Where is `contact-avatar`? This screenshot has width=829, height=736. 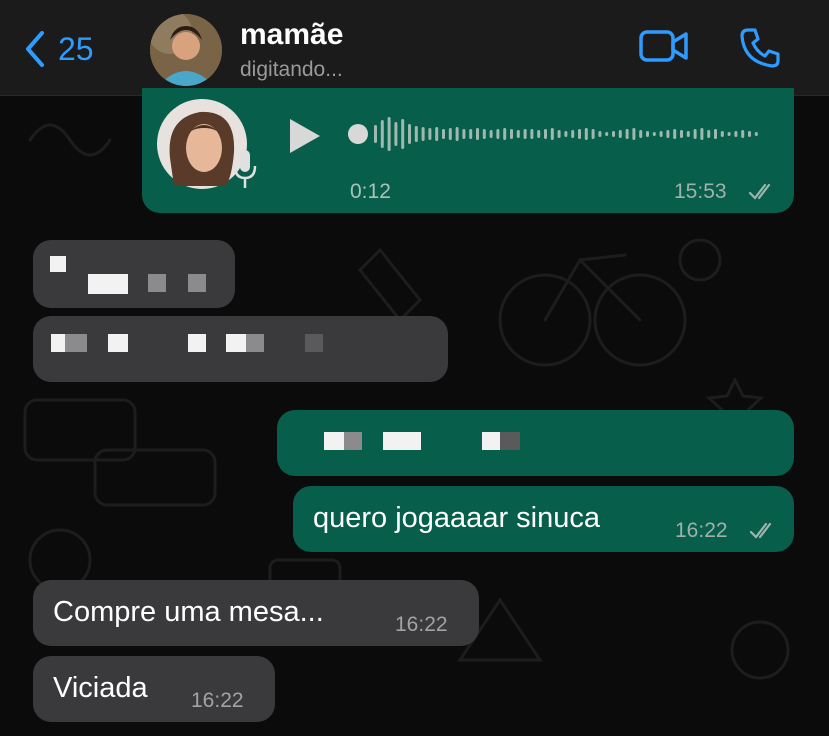
contact-avatar is located at coordinates (186, 50).